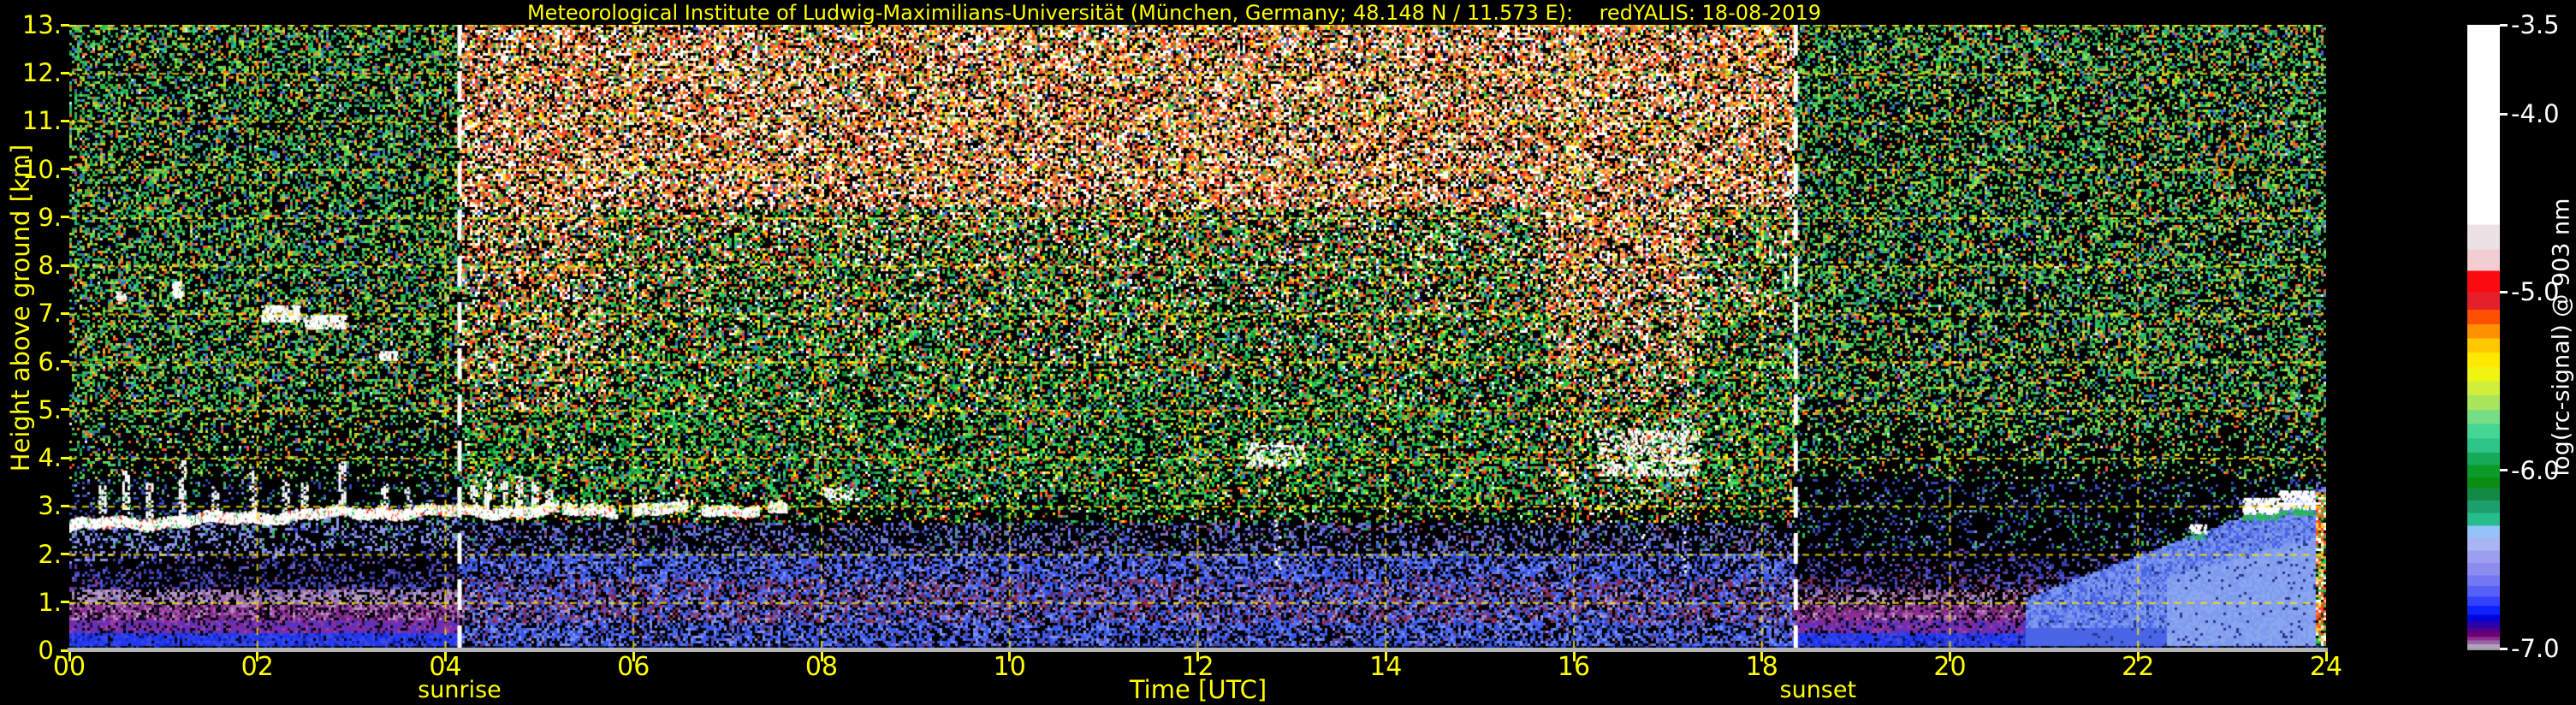  Describe the element at coordinates (2535, 24) in the screenshot. I see `colorbar-tick-label: -3.5` at that location.